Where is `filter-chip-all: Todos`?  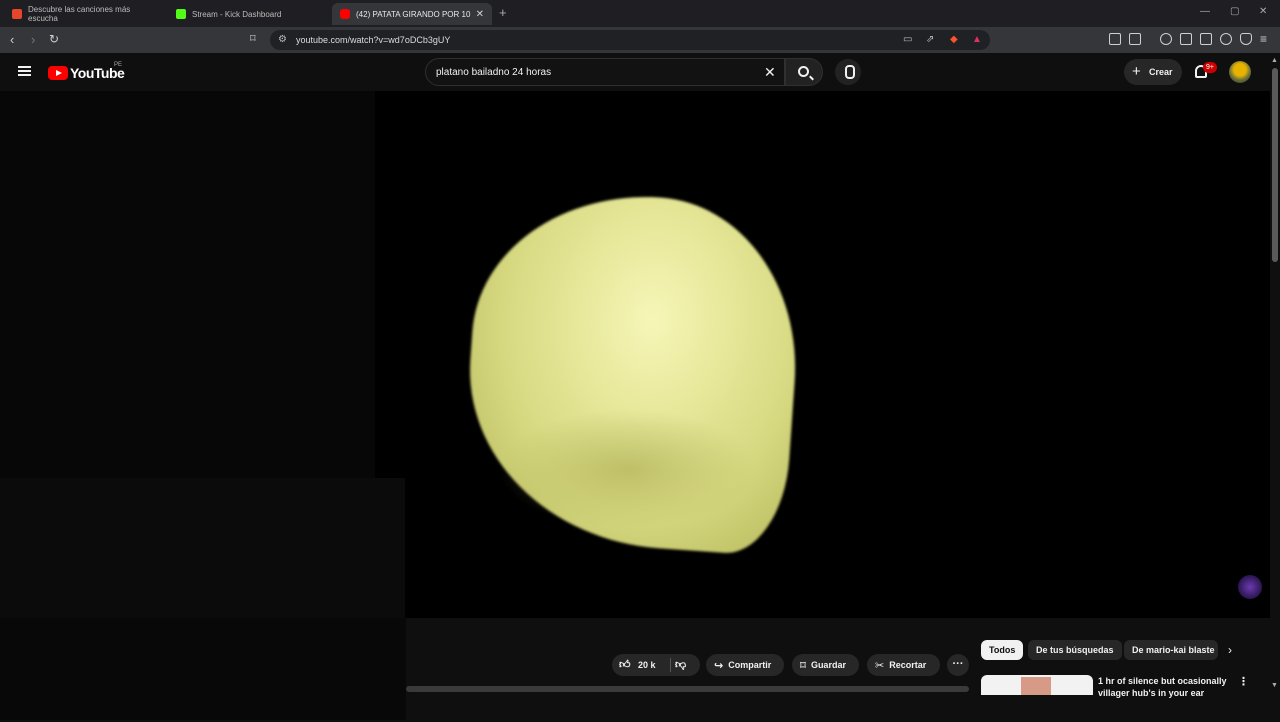 filter-chip-all: Todos is located at coordinates (1002, 650).